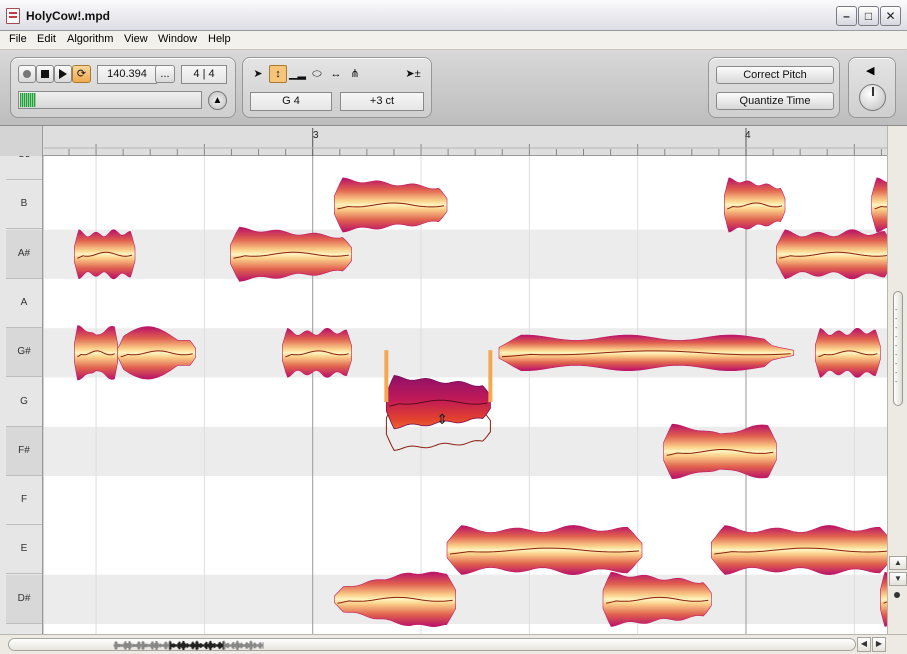  What do you see at coordinates (386, 376) in the screenshot?
I see `note-left-handle` at bounding box center [386, 376].